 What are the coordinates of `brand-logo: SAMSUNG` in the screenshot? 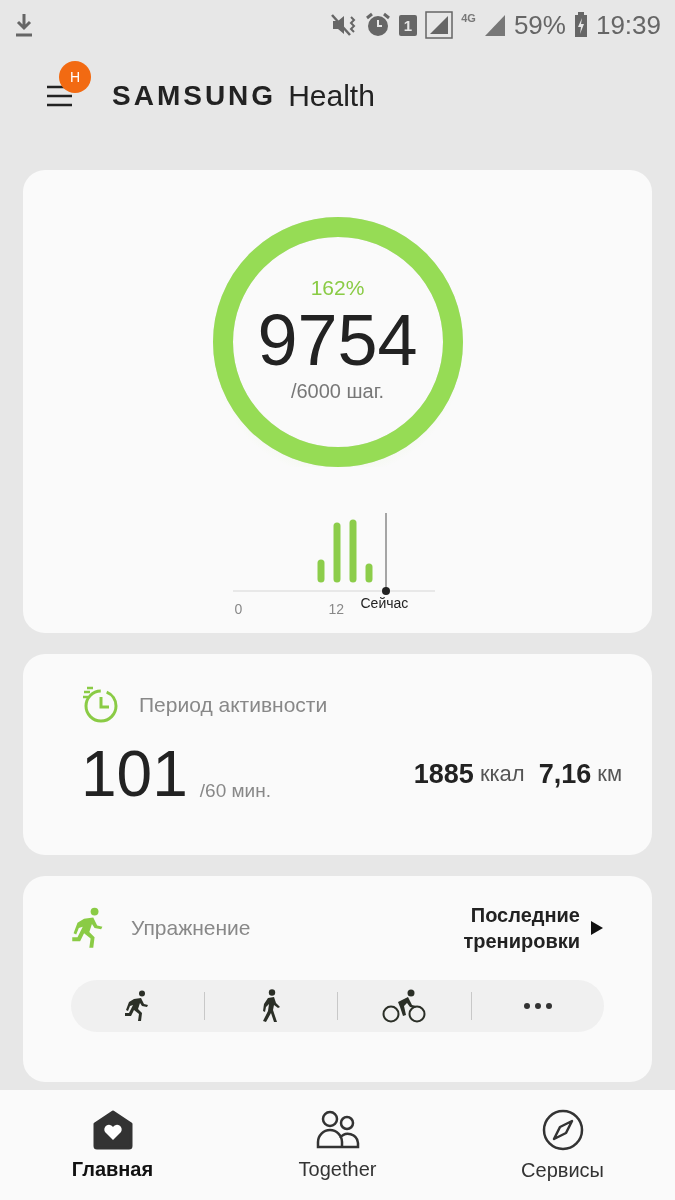 It's located at (194, 96).